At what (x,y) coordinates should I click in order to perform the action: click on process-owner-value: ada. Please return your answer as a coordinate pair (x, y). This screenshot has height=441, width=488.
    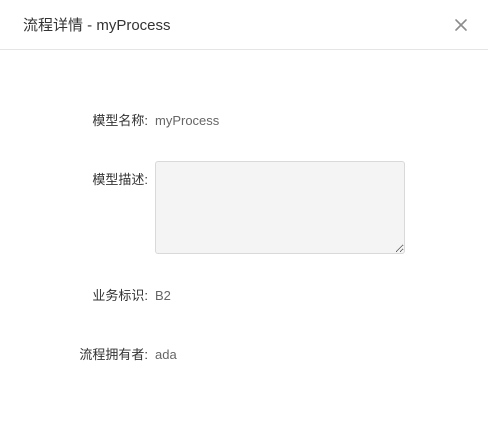
    Looking at the image, I should click on (166, 354).